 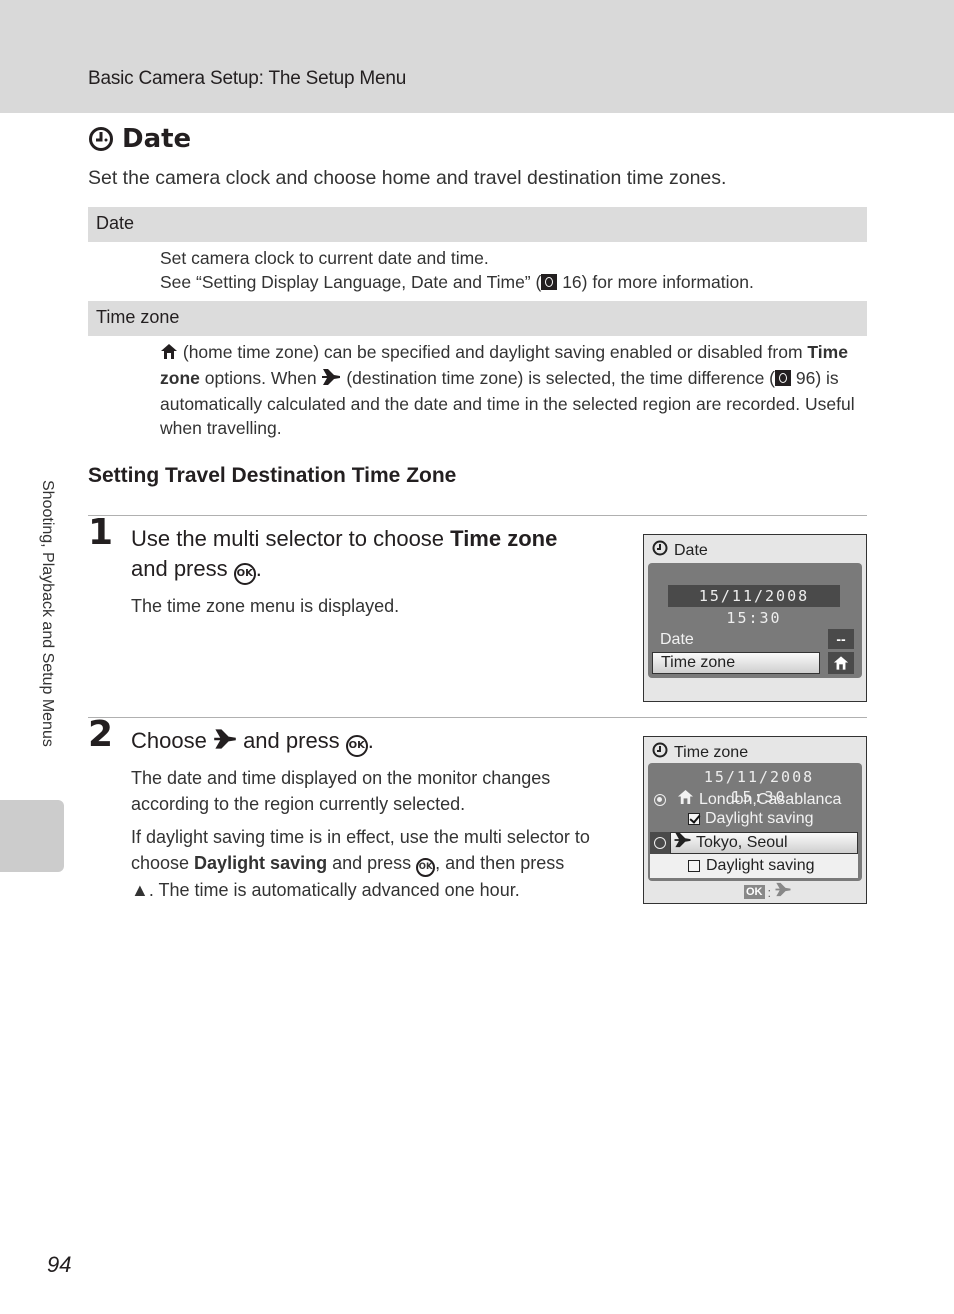 What do you see at coordinates (660, 799) in the screenshot?
I see `radio-selected-icon` at bounding box center [660, 799].